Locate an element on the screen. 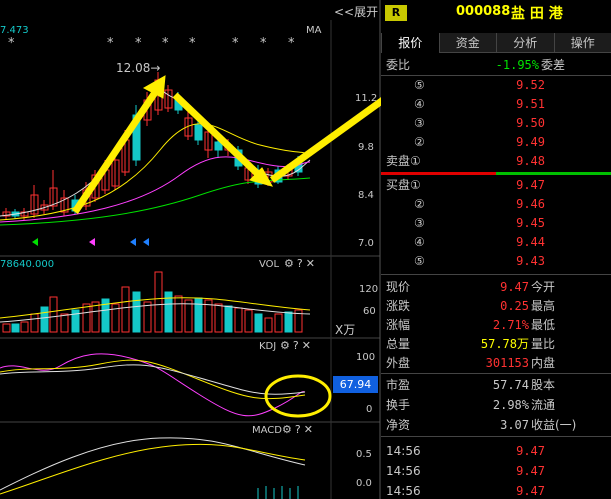 The image size is (611, 499). tab-operation: 操作 is located at coordinates (582, 43).